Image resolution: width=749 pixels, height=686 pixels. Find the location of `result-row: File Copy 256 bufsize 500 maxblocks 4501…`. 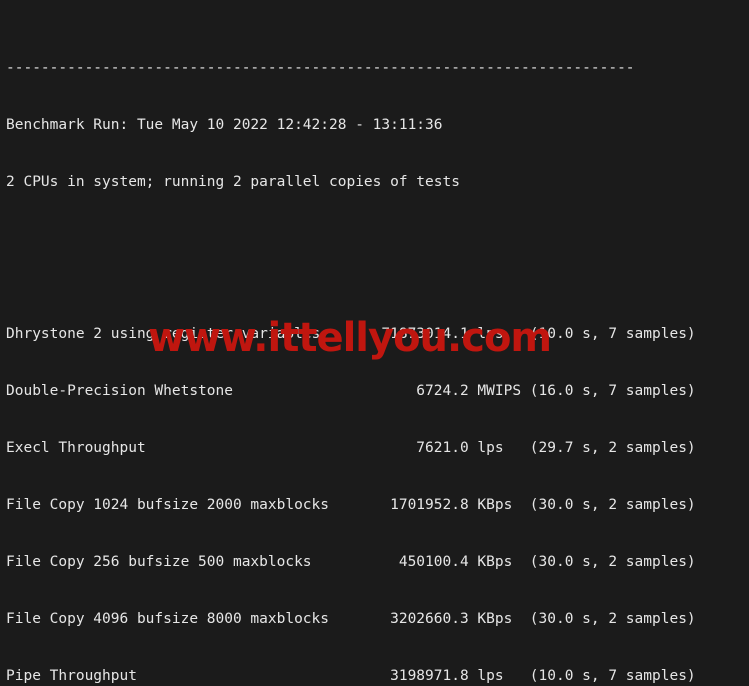

result-row: File Copy 256 bufsize 500 maxblocks 4501… is located at coordinates (351, 562).